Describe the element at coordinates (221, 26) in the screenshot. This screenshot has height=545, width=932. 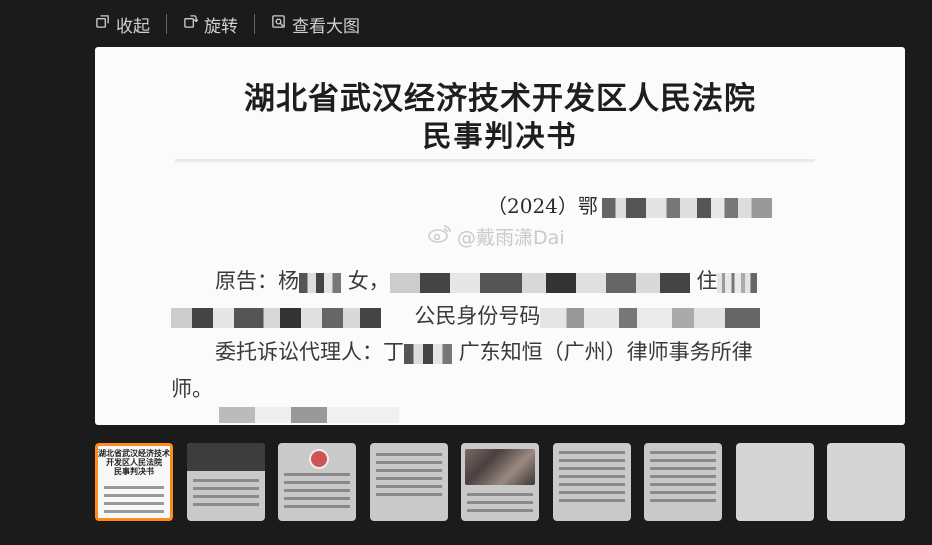
I see `rotate-label: 旋转` at that location.